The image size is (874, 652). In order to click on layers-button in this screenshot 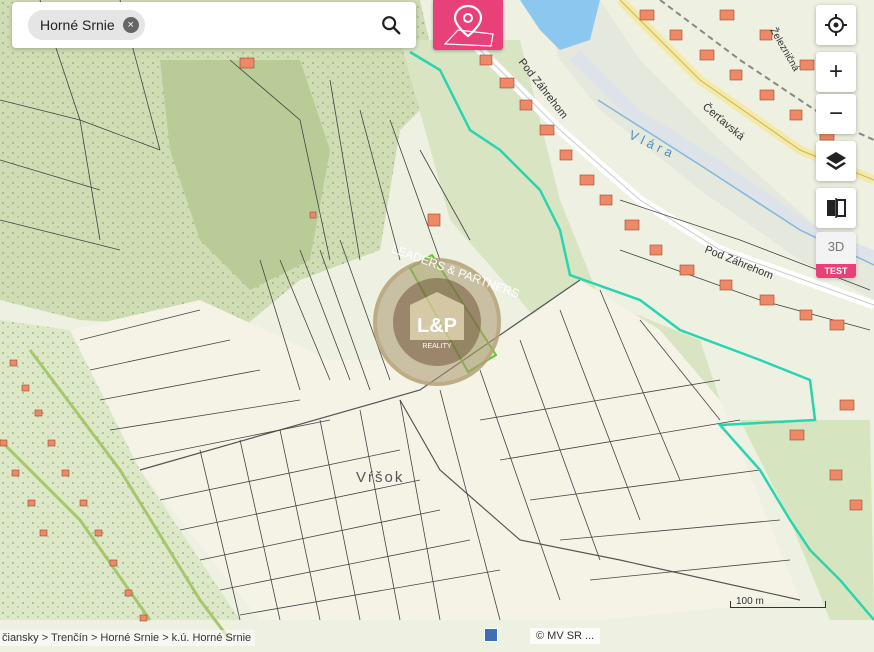, I will do `click(836, 161)`.